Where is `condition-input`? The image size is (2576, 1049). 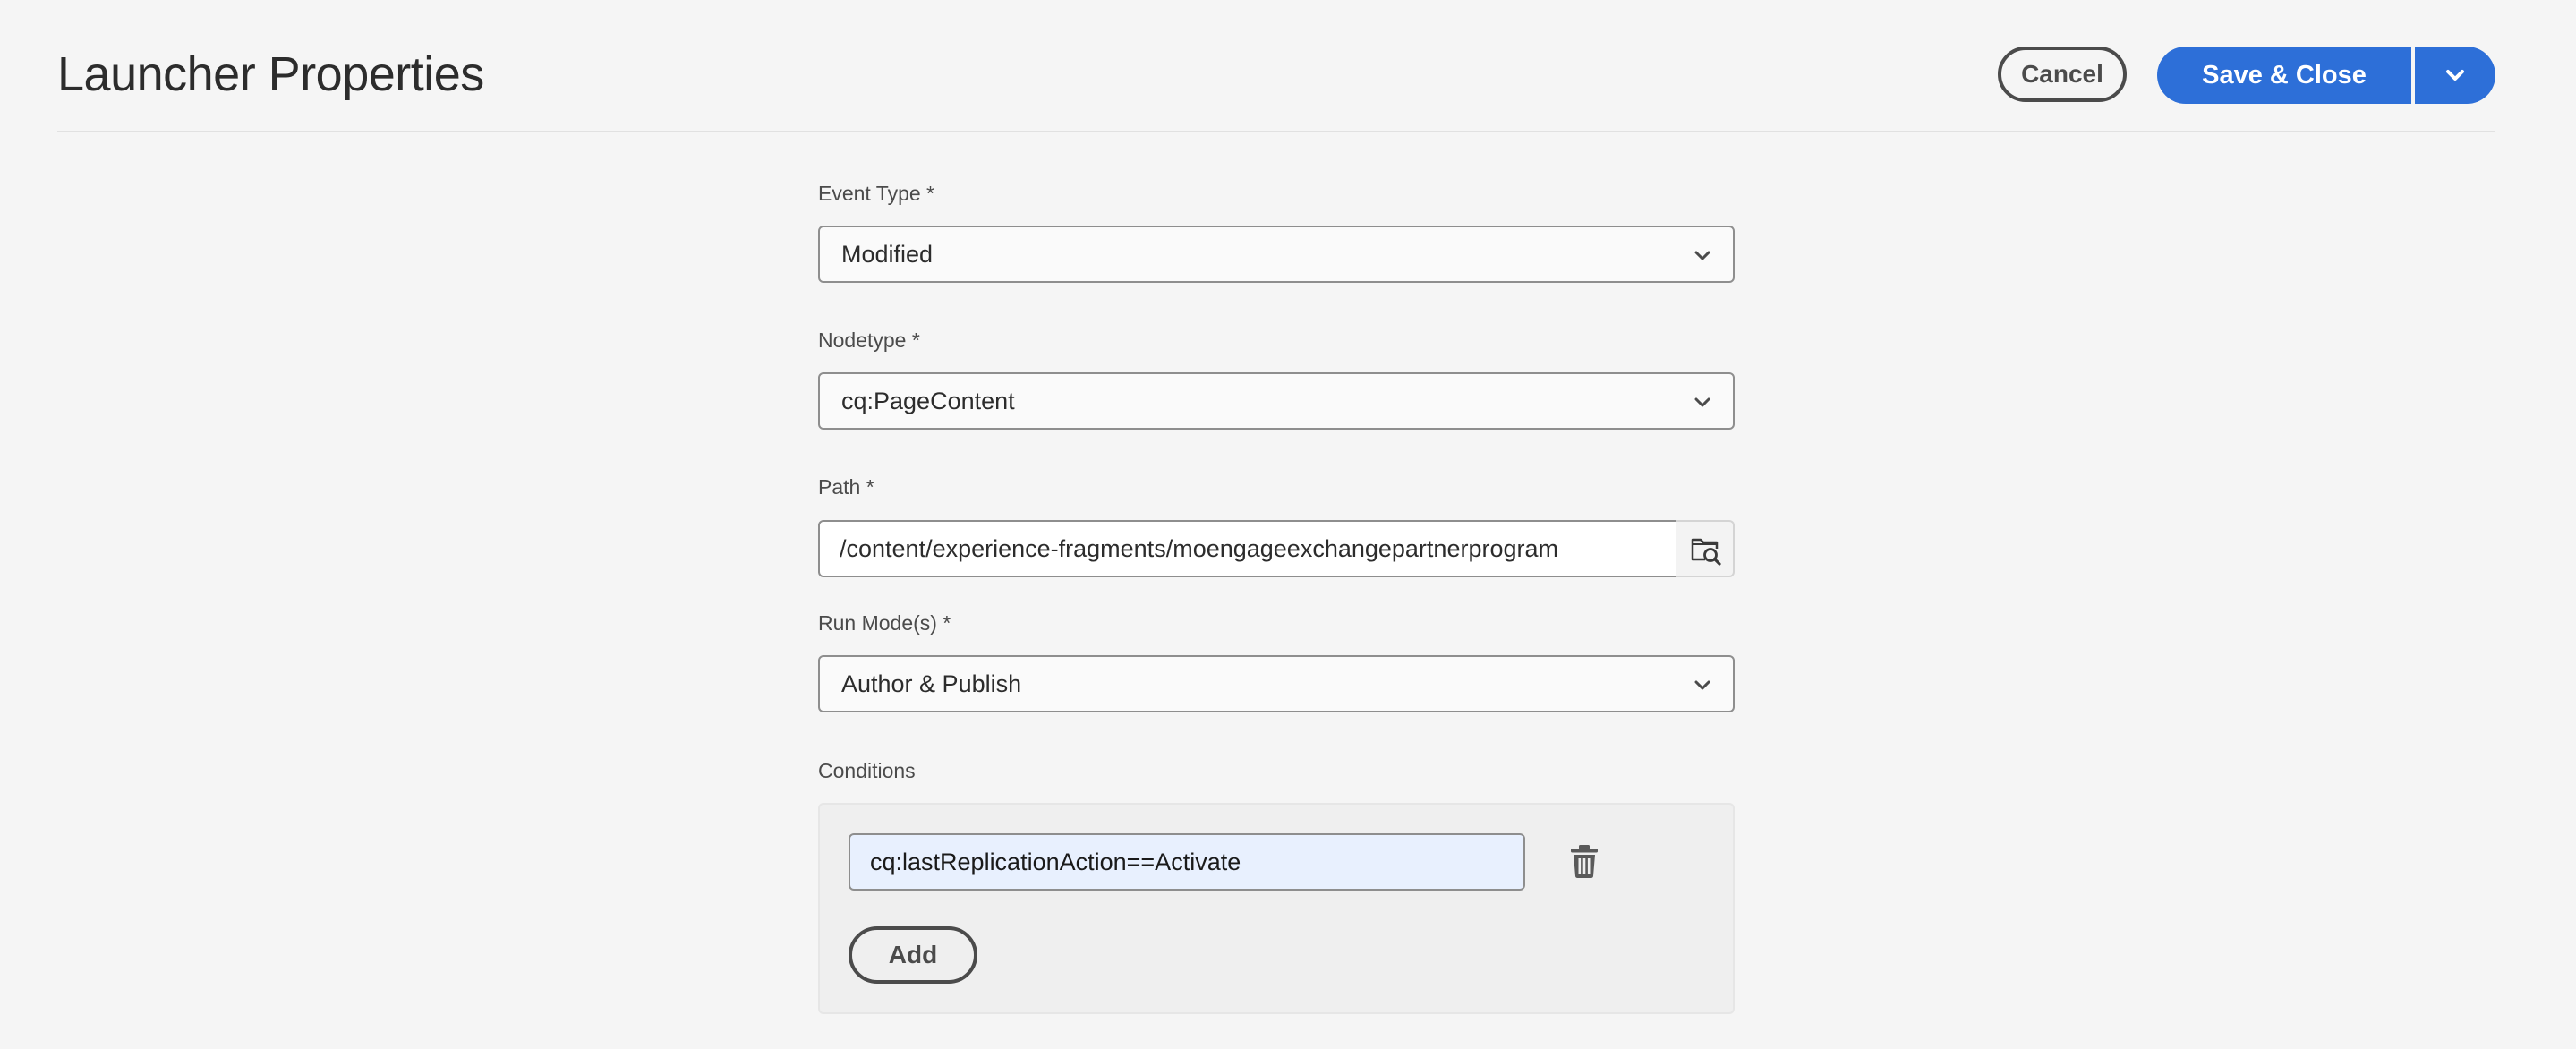
condition-input is located at coordinates (1187, 862).